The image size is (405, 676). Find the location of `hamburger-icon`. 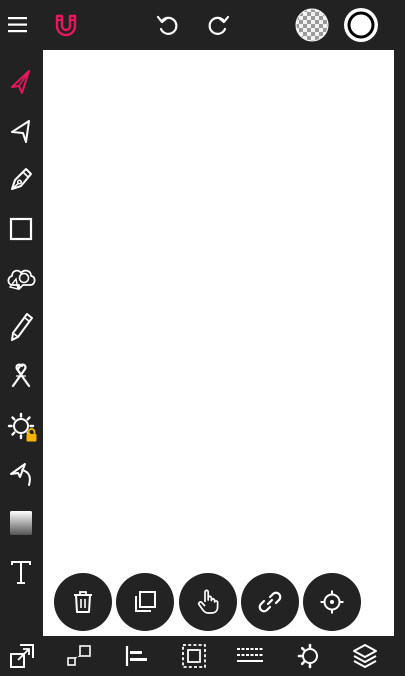

hamburger-icon is located at coordinates (17, 25).